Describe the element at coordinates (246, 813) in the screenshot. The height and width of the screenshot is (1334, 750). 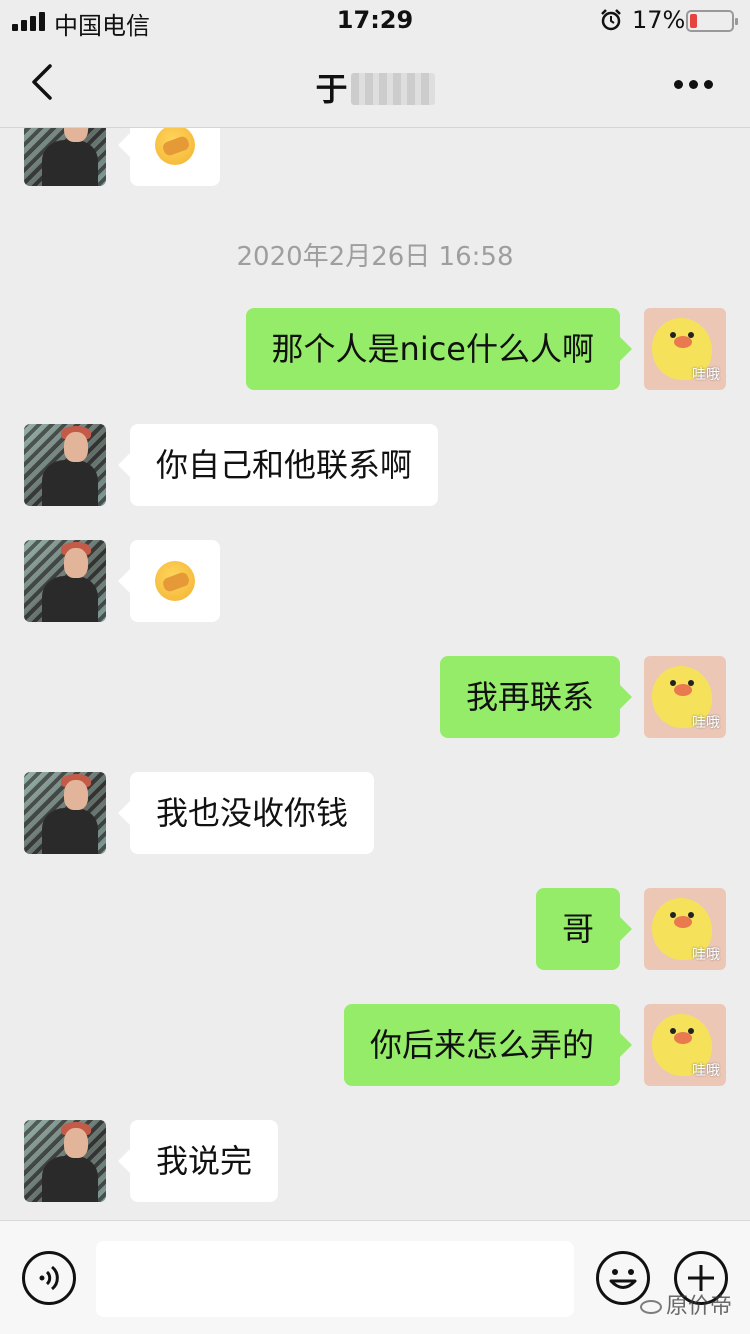
I see `message-bubble-other: 我也没收你钱` at that location.